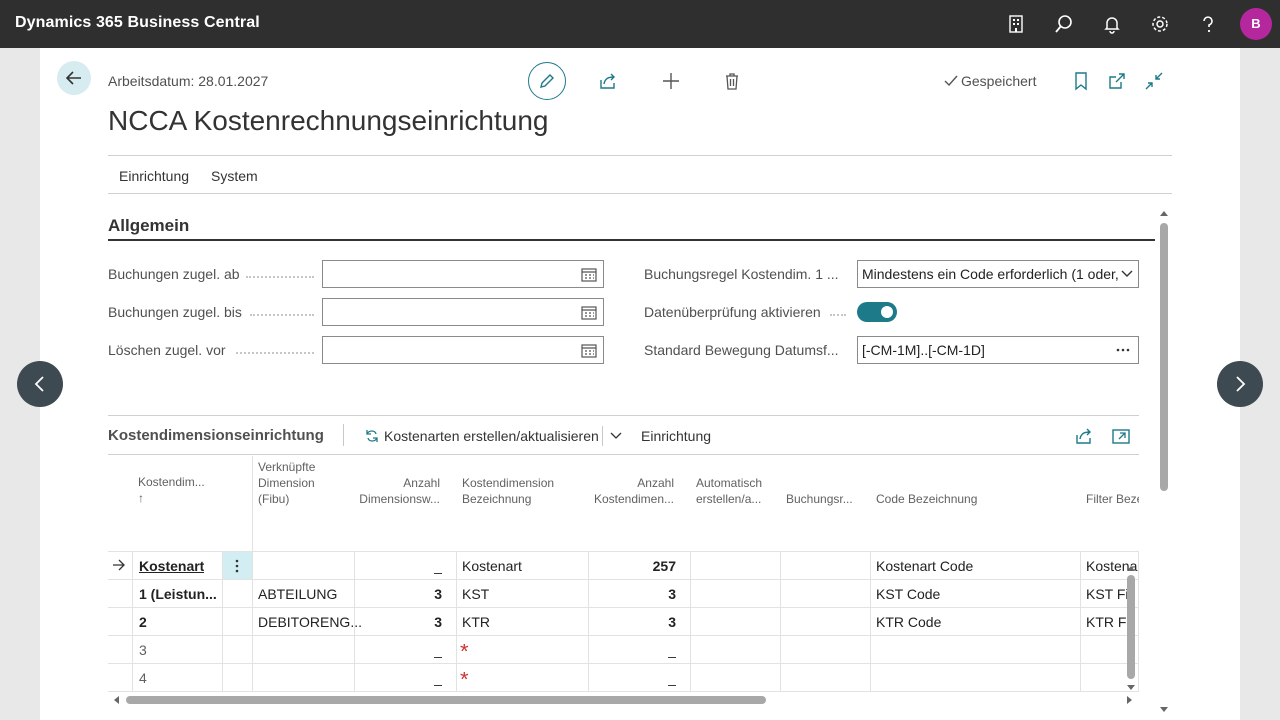 Image resolution: width=1280 pixels, height=720 pixels. Describe the element at coordinates (143, 622) in the screenshot. I see `cell-code: 2` at that location.